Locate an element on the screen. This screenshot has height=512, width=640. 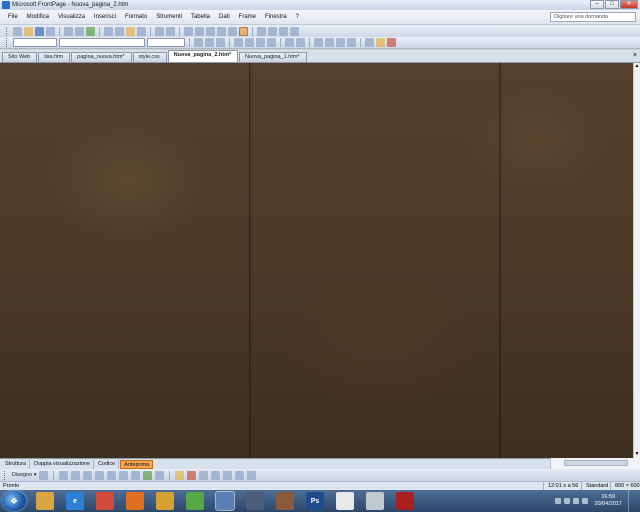
folder-icon is located at coordinates (45, 501).